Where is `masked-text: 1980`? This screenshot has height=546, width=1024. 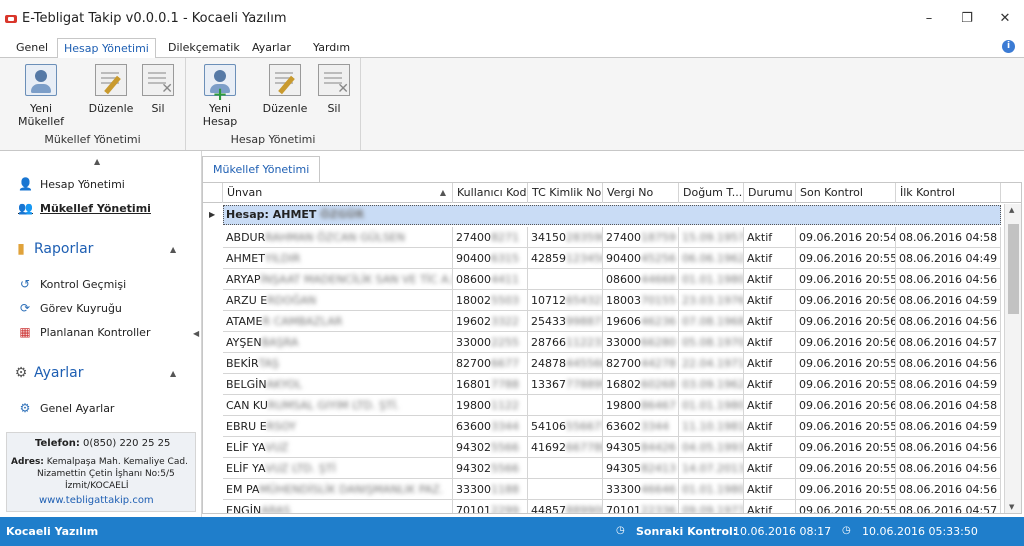 masked-text: 1980 is located at coordinates (730, 405).